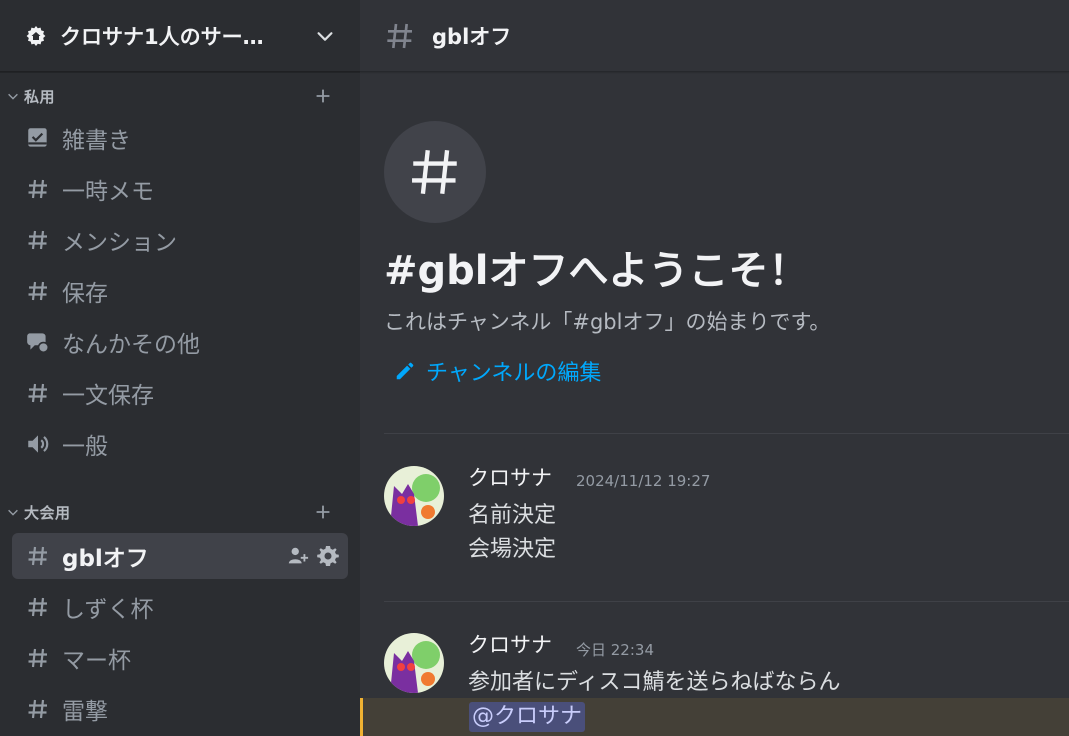 This screenshot has height=736, width=1069. What do you see at coordinates (512, 549) in the screenshot?
I see `message-text: 会場決定` at bounding box center [512, 549].